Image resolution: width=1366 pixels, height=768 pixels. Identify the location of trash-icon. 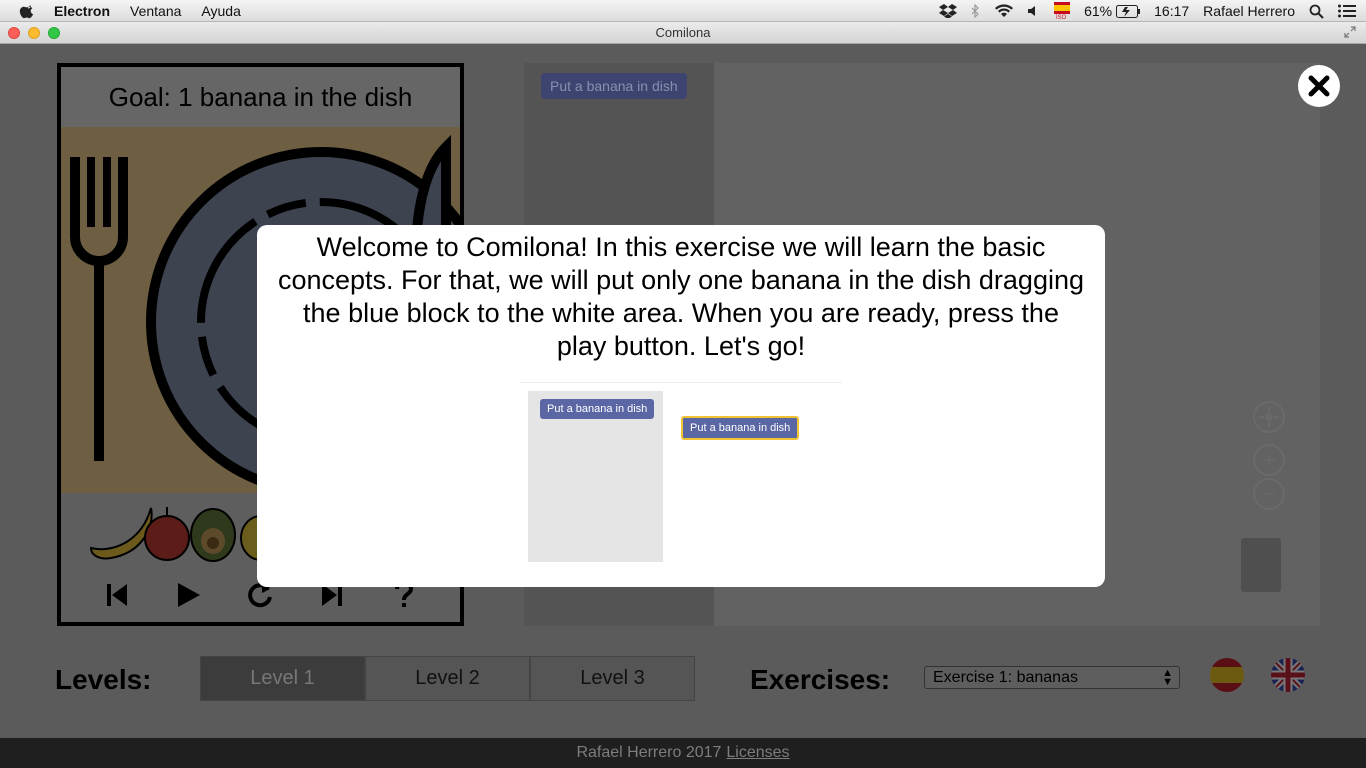
(1261, 565).